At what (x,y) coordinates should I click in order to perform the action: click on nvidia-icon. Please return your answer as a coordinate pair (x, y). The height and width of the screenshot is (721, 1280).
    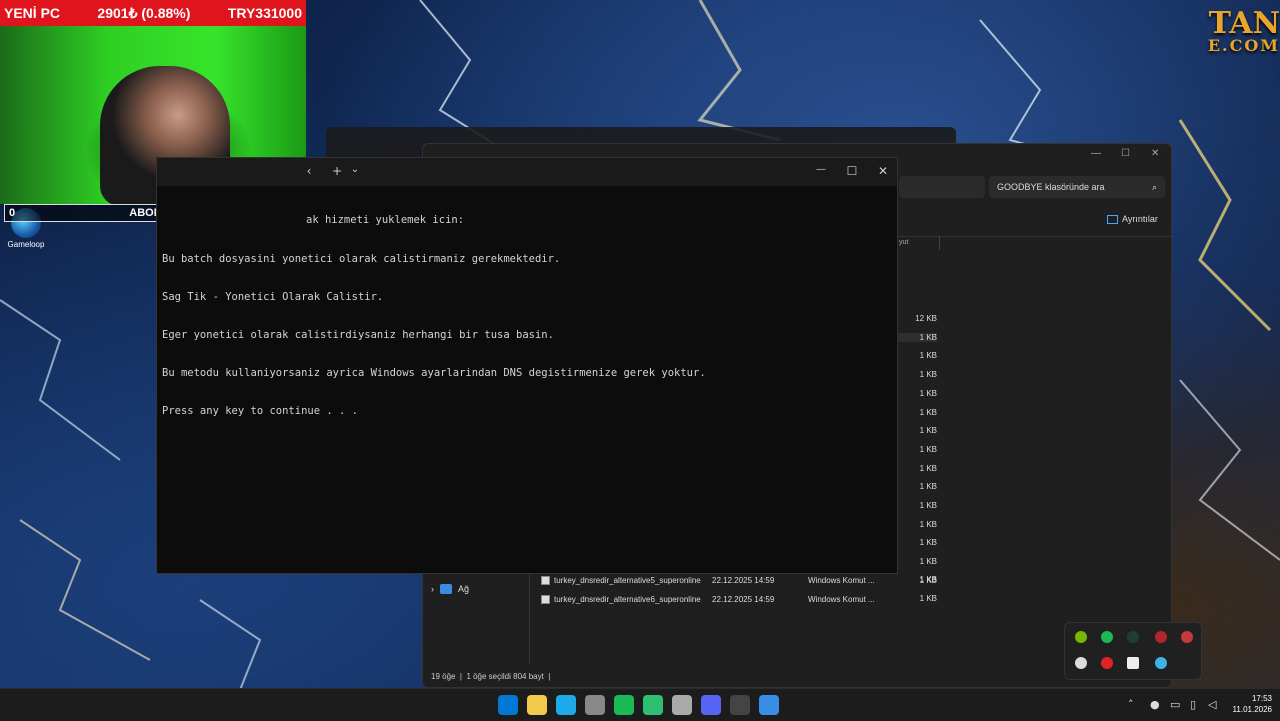
    Looking at the image, I should click on (1081, 637).